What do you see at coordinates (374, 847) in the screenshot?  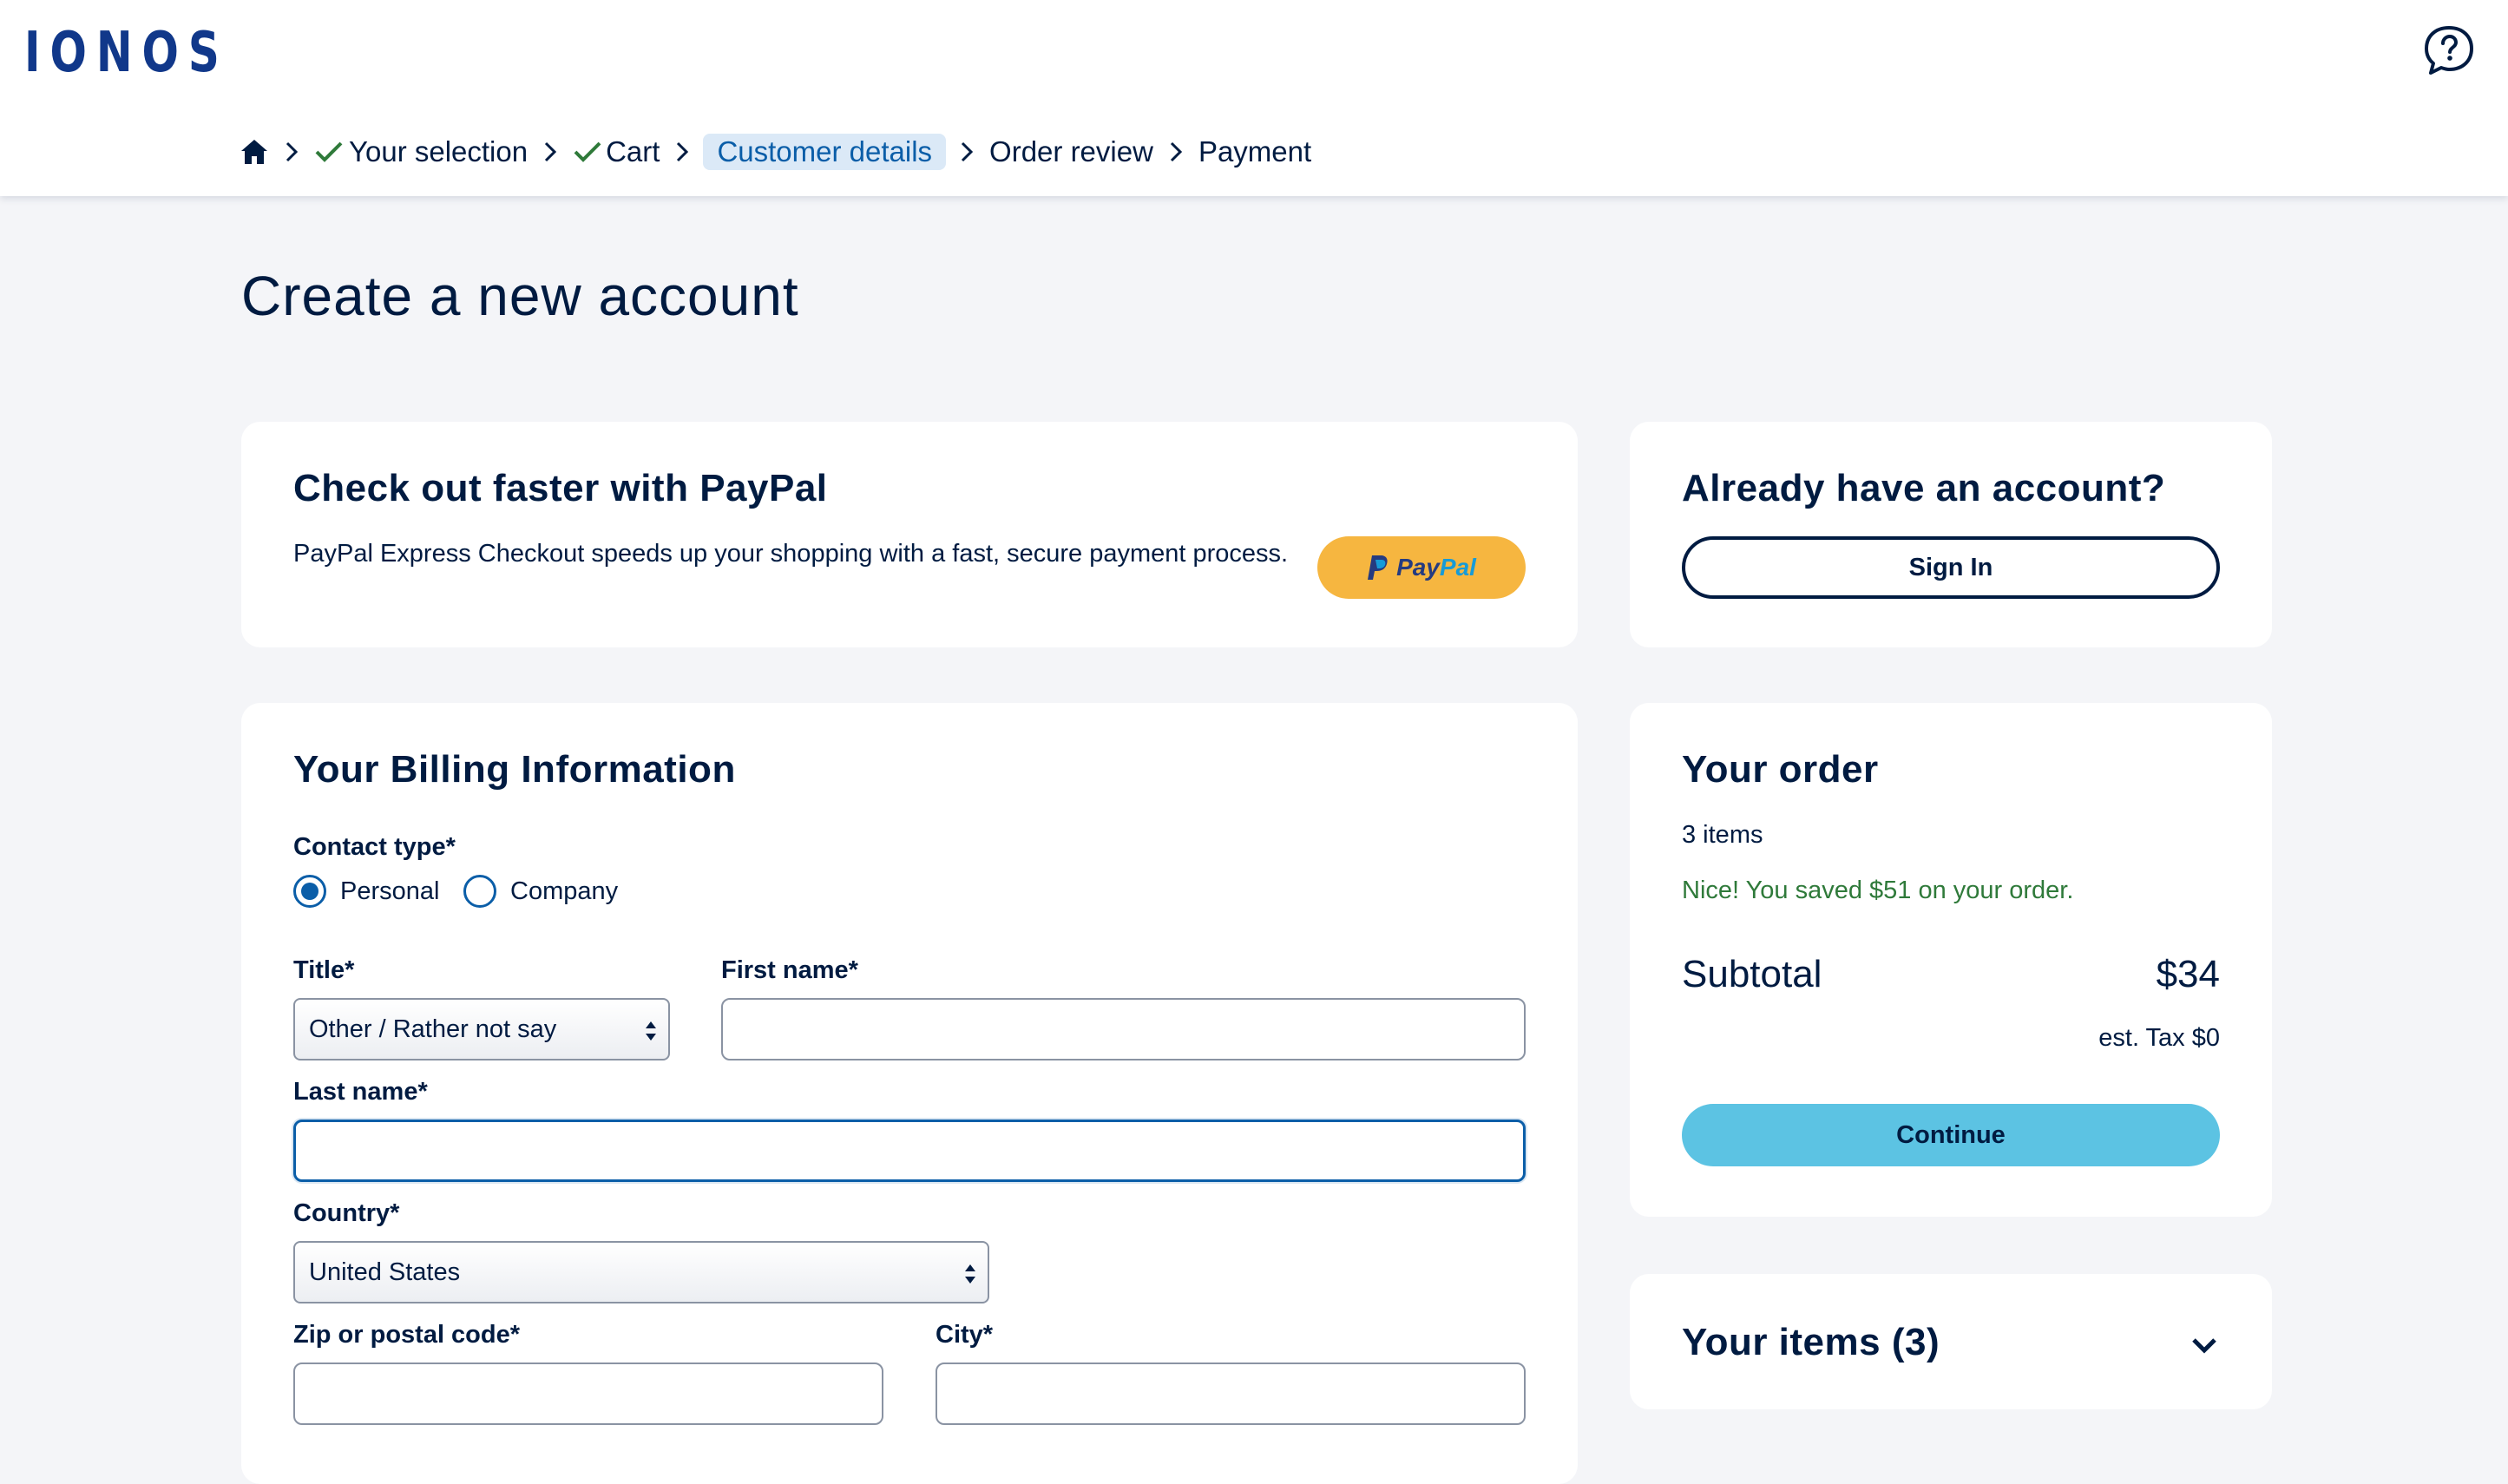 I see `contact-type-label: Contact type*` at bounding box center [374, 847].